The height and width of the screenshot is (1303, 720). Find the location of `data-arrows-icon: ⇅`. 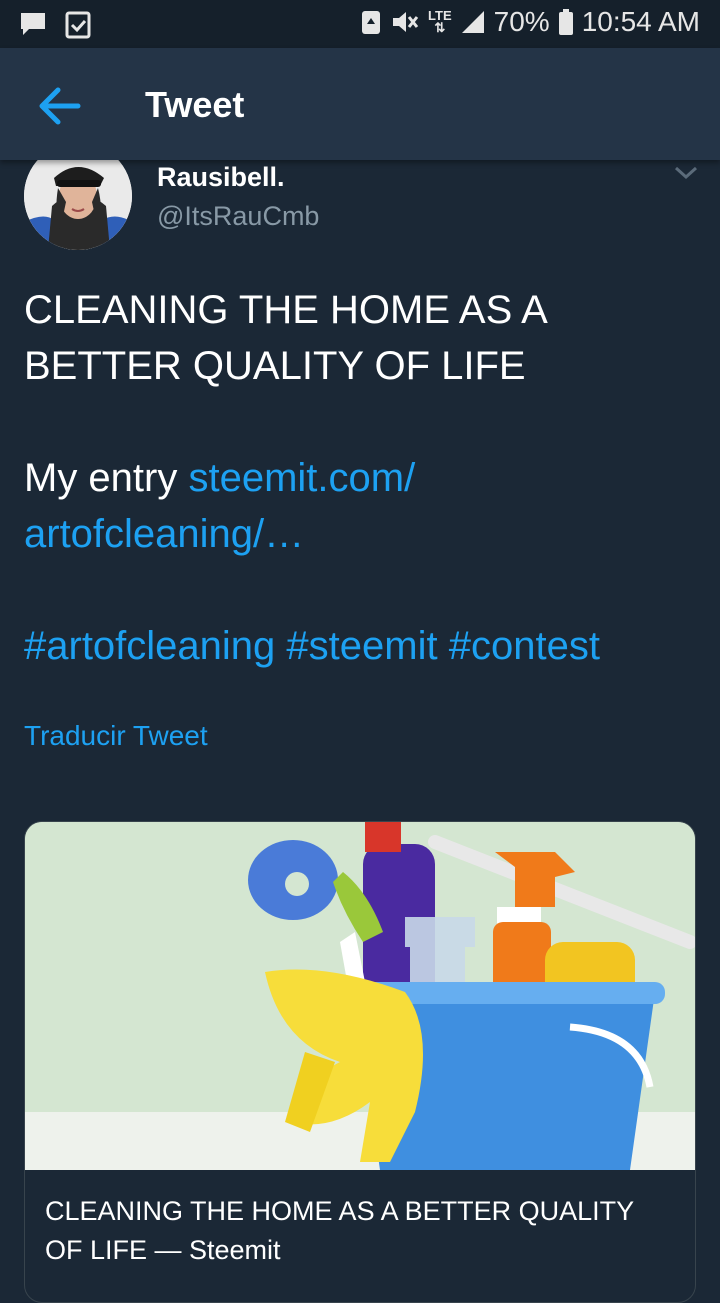

data-arrows-icon: ⇅ is located at coordinates (440, 27).